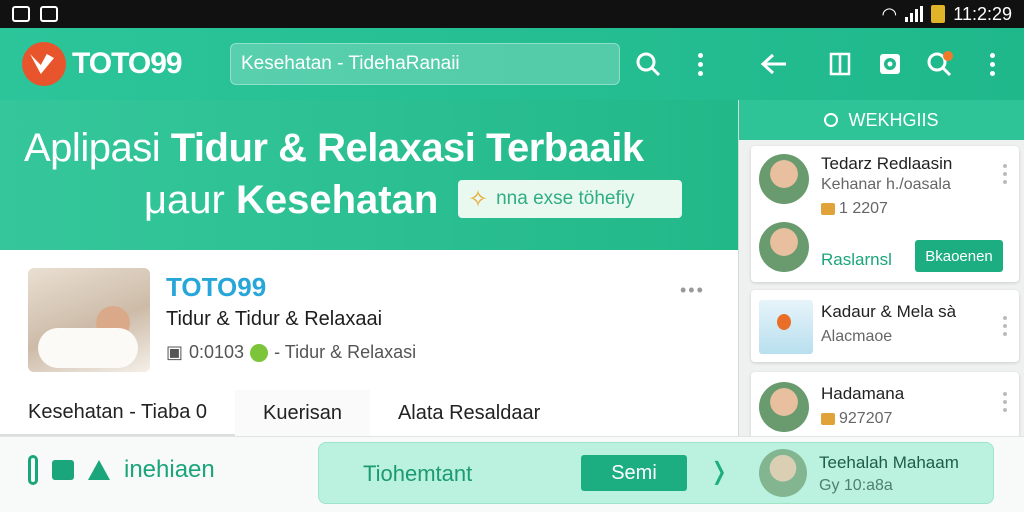 Image resolution: width=1024 pixels, height=512 pixels. Describe the element at coordinates (881, 120) in the screenshot. I see `side-panel-header: WEKHGIIS` at that location.